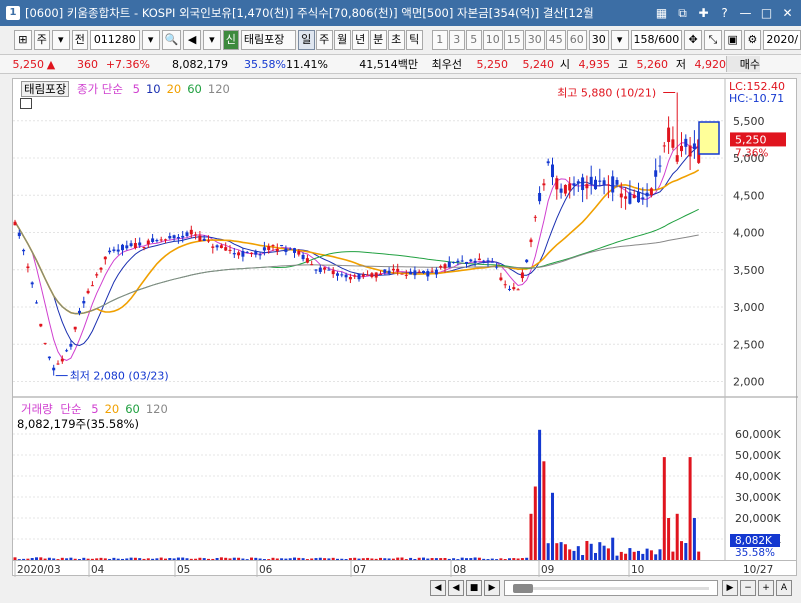 The image size is (801, 603). I want to click on interval-button: 30, so click(534, 40).